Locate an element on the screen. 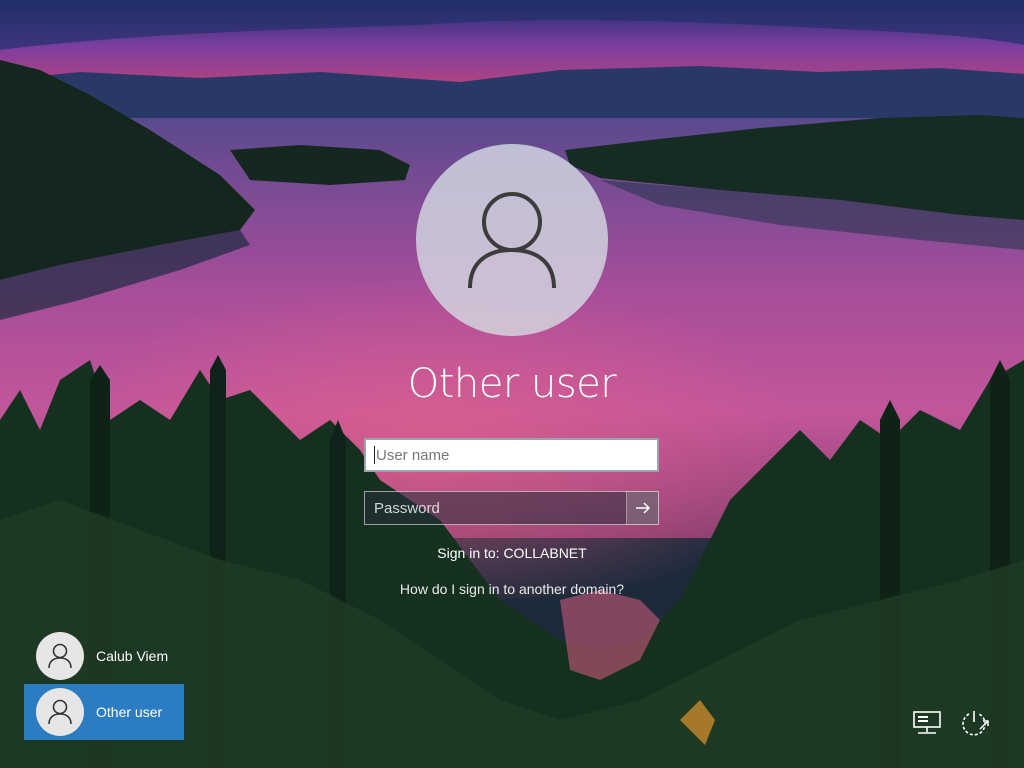  power-icon is located at coordinates (974, 723).